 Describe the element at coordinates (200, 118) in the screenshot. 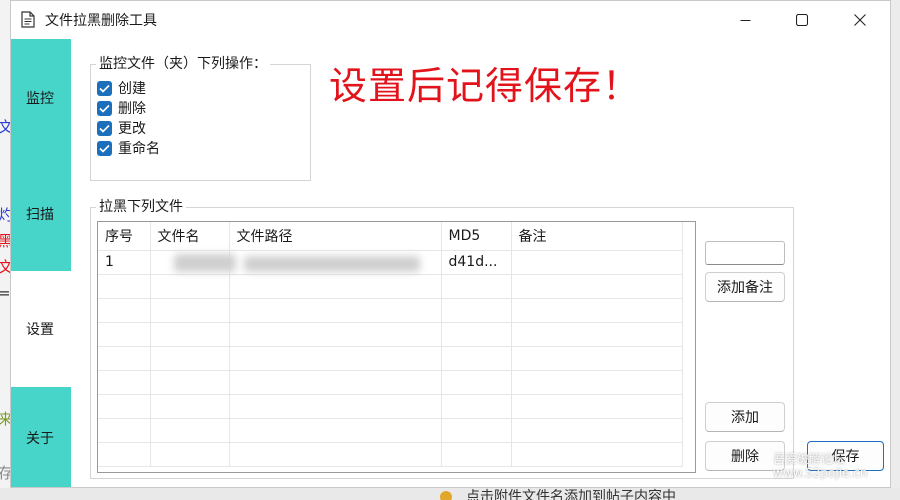

I see `monitor-options-group: 监控文件（夹）下列操作： 创建 删除 更改 重命名` at that location.